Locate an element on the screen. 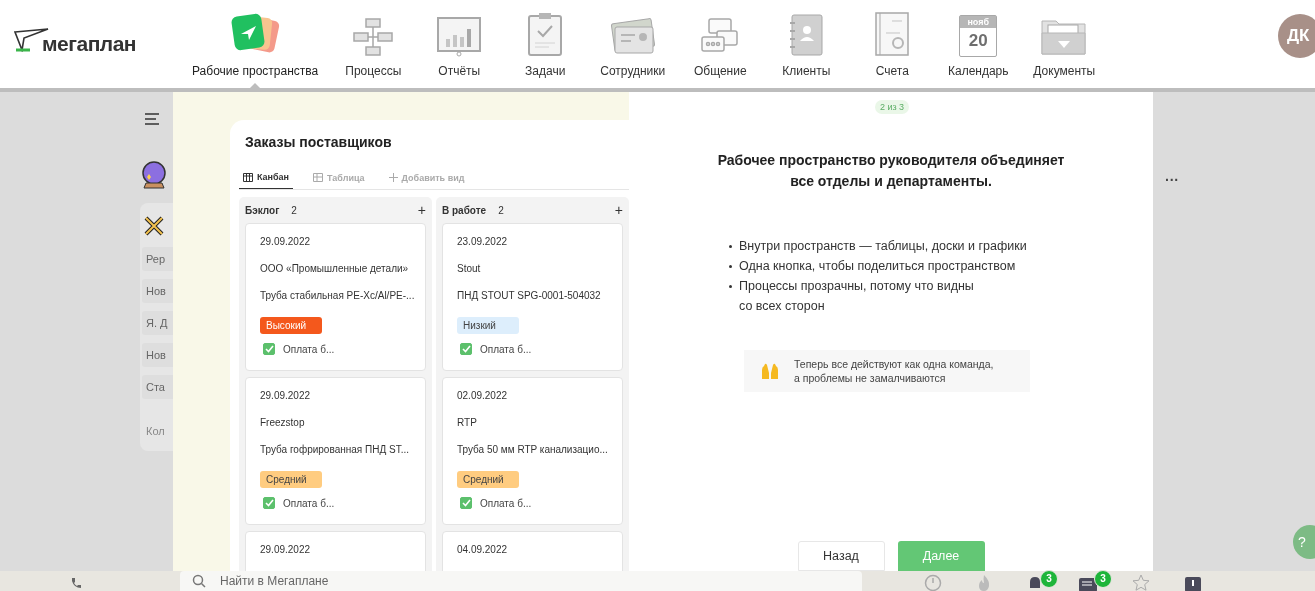 The width and height of the screenshot is (1315, 591). nav-item: Сотрудники is located at coordinates (633, 44).